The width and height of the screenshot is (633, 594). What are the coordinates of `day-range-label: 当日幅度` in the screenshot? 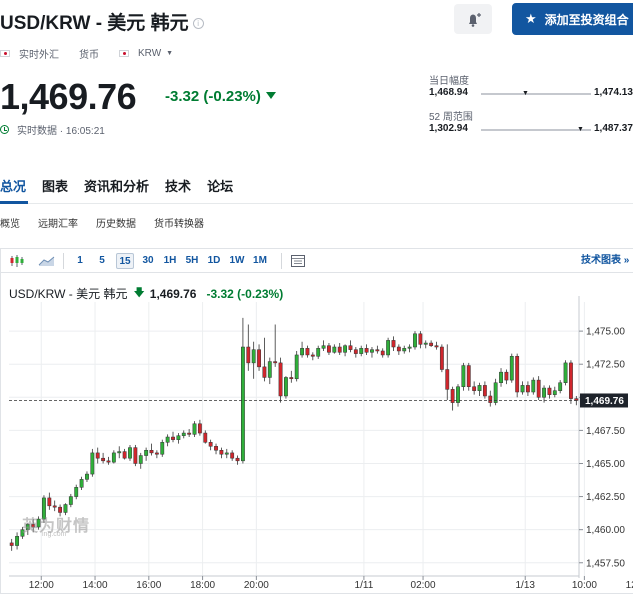 It's located at (449, 81).